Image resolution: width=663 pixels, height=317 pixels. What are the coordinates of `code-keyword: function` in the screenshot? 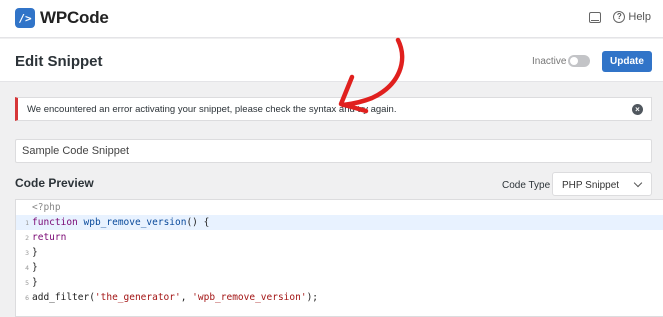 It's located at (55, 222).